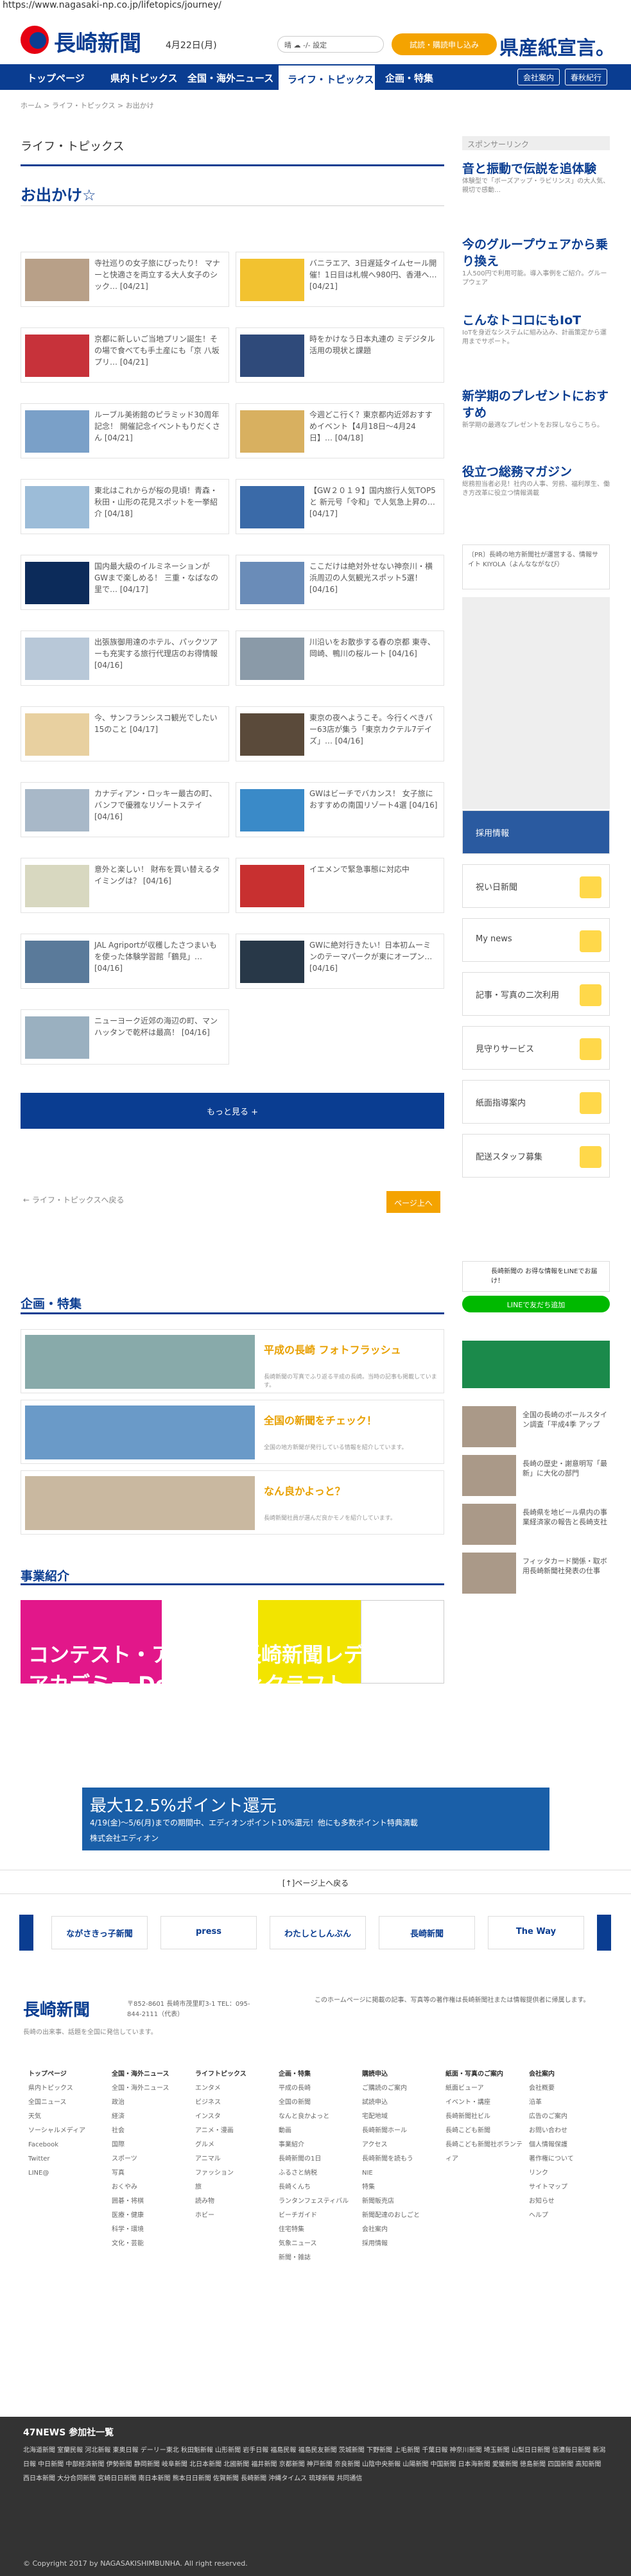 The height and width of the screenshot is (2576, 631). I want to click on article-card: ここだけは絶対外せない神奈川・横浜周辺の人気観光スポット5選！[04/16], so click(340, 582).